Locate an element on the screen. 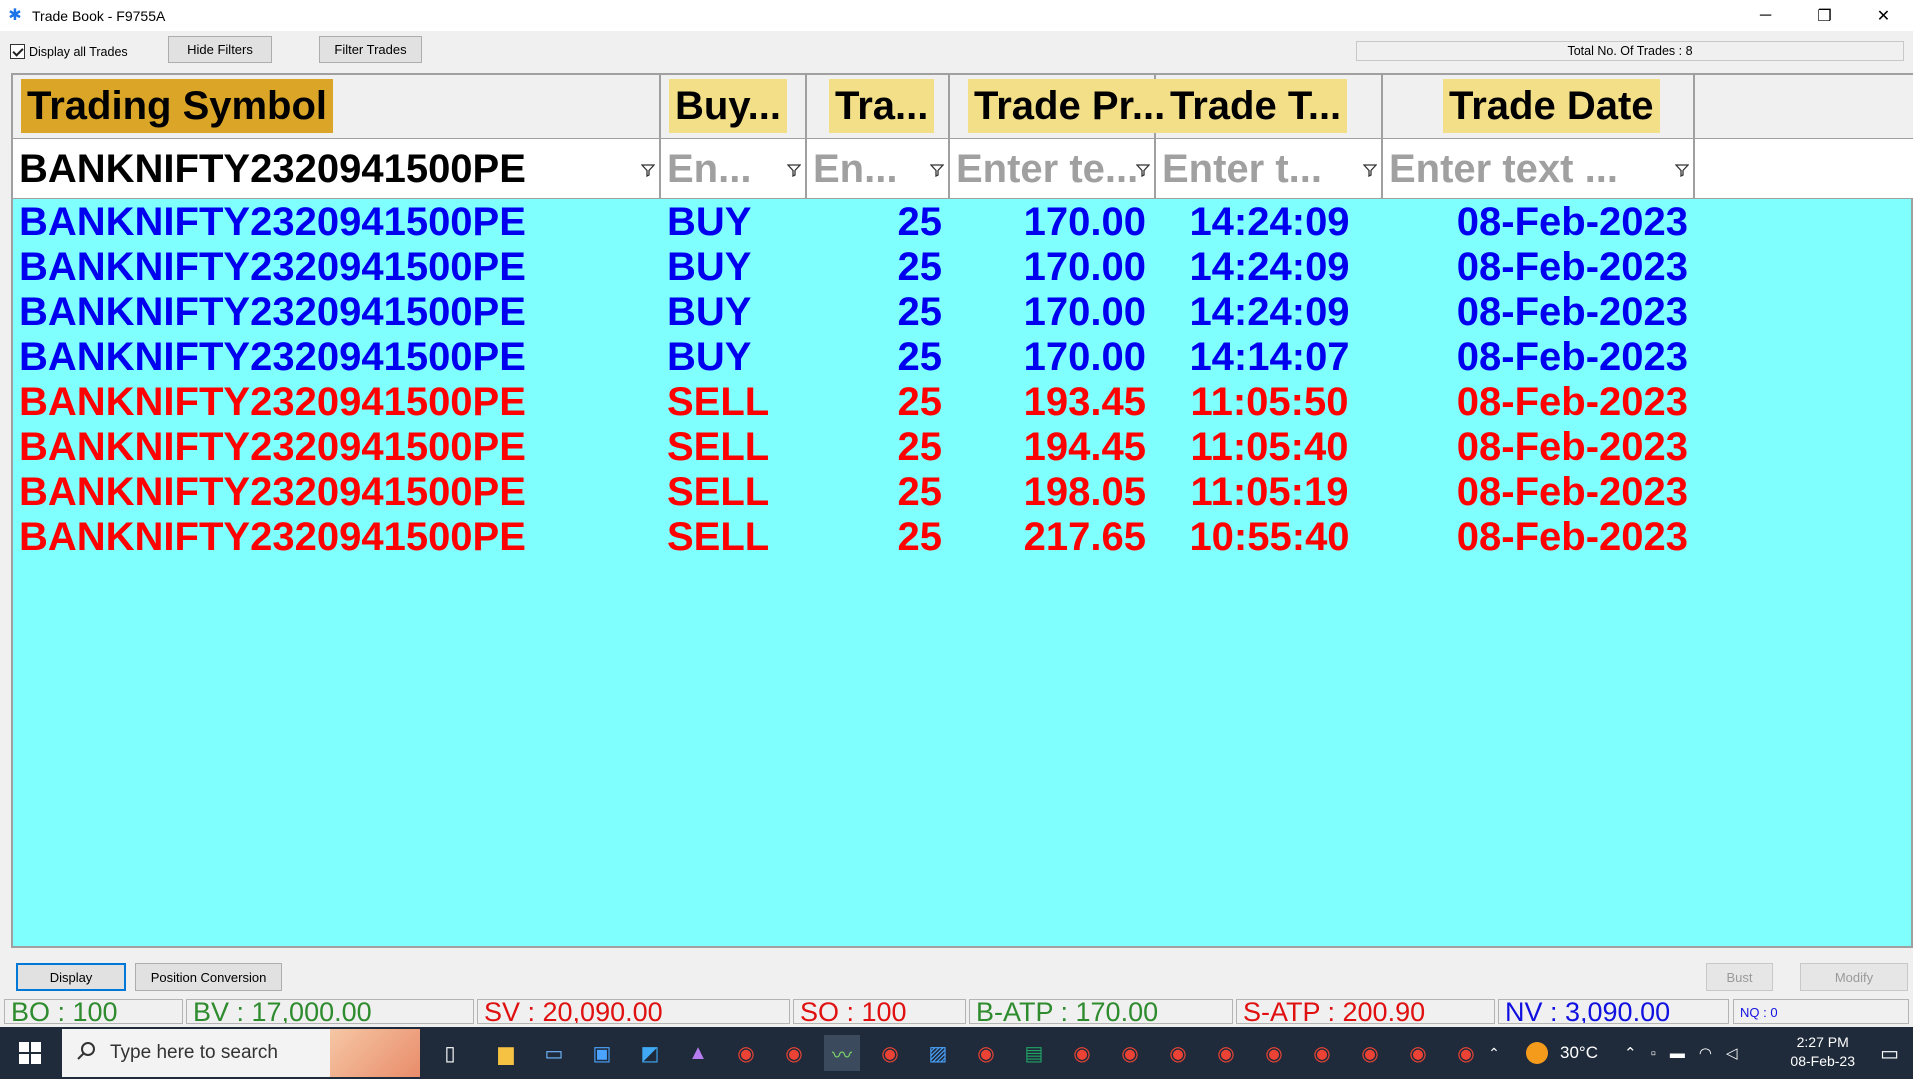 This screenshot has width=1913, height=1079. hide-filters-button: Hide Filters is located at coordinates (220, 49).